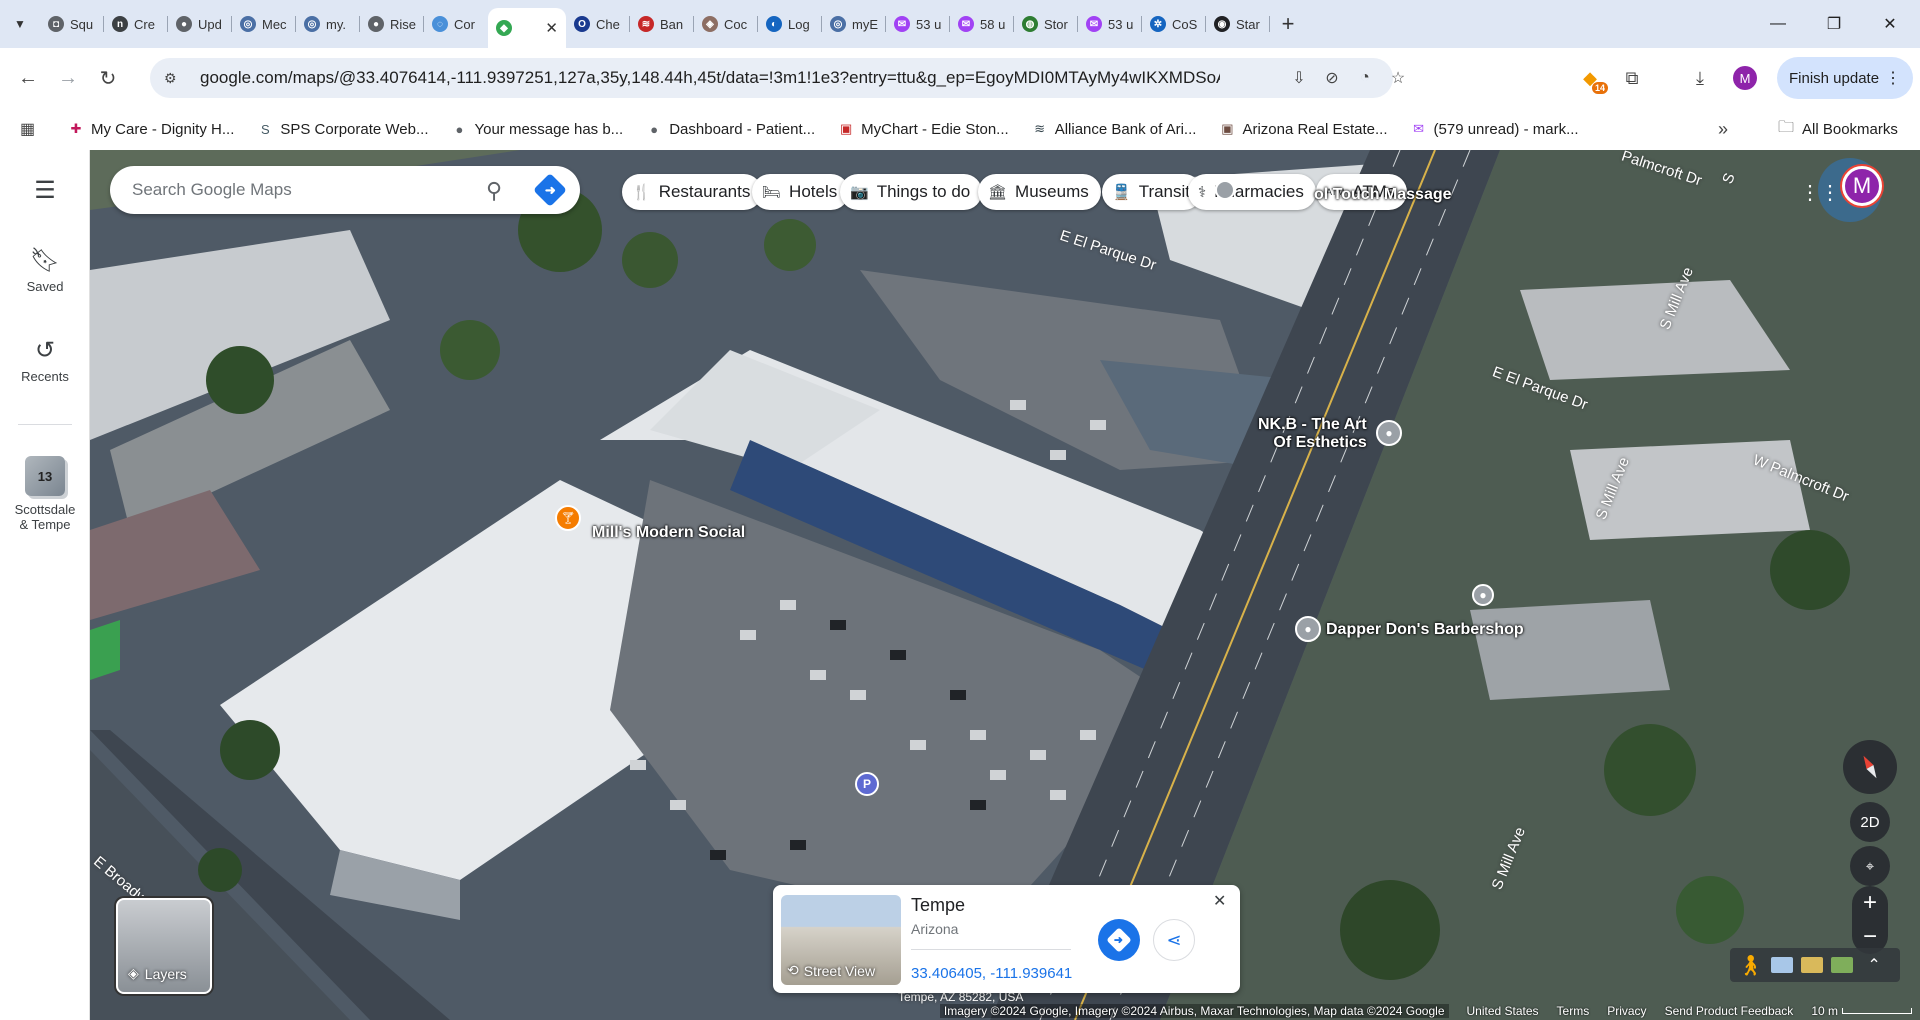  What do you see at coordinates (692, 192) in the screenshot?
I see `chip-restaurants: 🍴 Restaurants` at bounding box center [692, 192].